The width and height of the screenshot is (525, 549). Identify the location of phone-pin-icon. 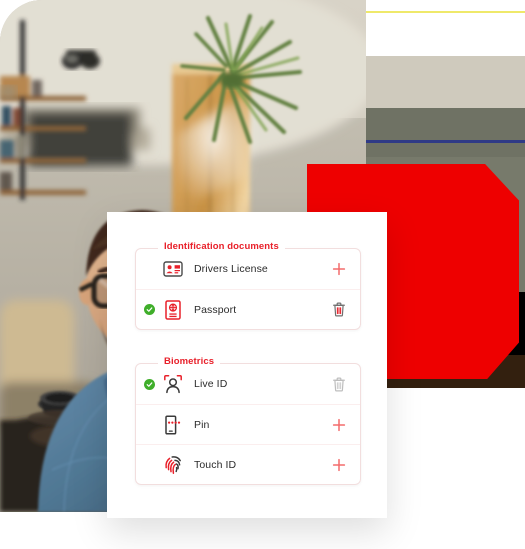
(173, 424).